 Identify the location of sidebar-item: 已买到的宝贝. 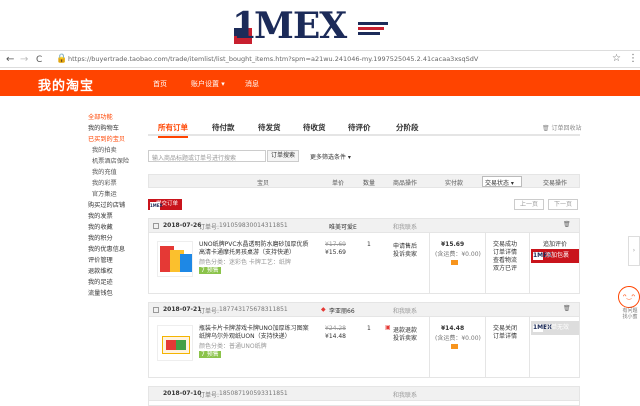
(118, 139).